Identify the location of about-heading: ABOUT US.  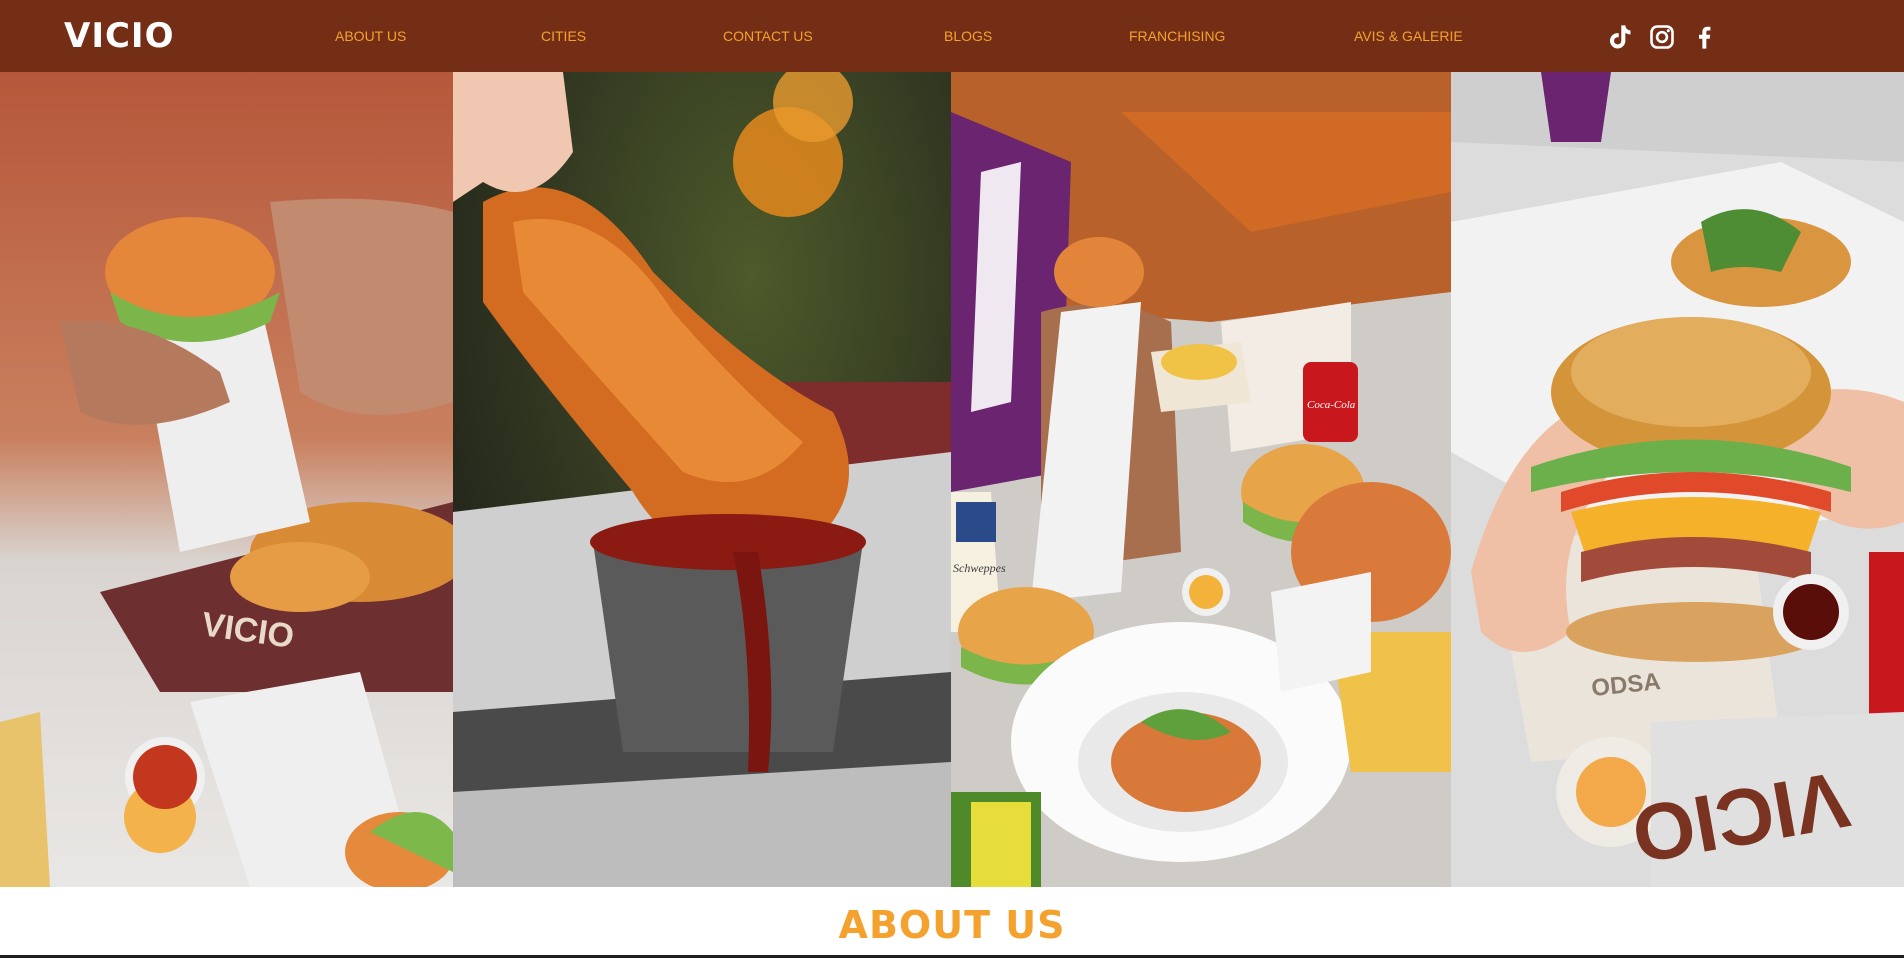
(952, 925).